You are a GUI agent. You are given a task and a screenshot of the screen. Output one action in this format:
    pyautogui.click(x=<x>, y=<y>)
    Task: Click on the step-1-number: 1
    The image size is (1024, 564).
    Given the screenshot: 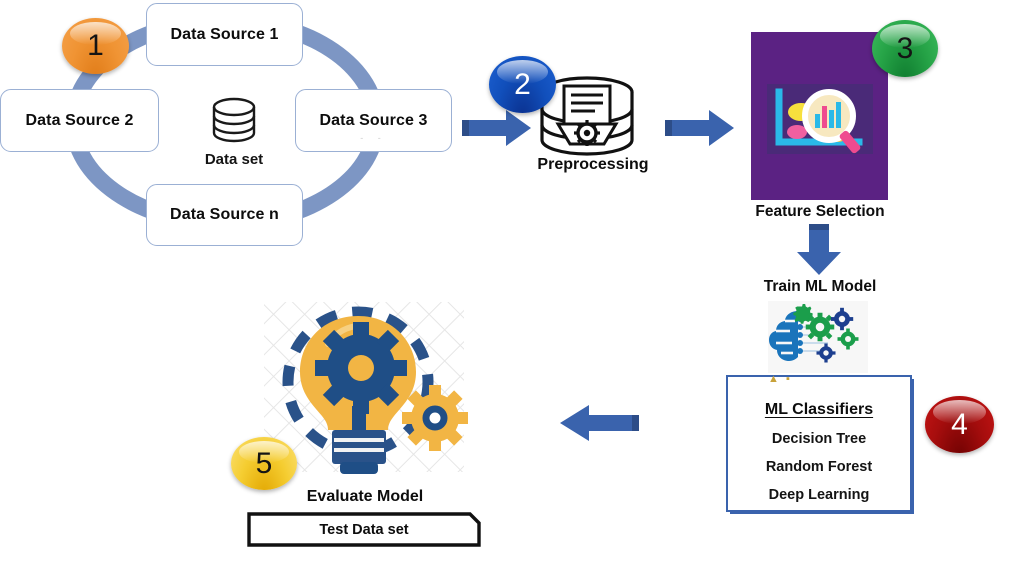 What is the action you would take?
    pyautogui.click(x=95, y=45)
    